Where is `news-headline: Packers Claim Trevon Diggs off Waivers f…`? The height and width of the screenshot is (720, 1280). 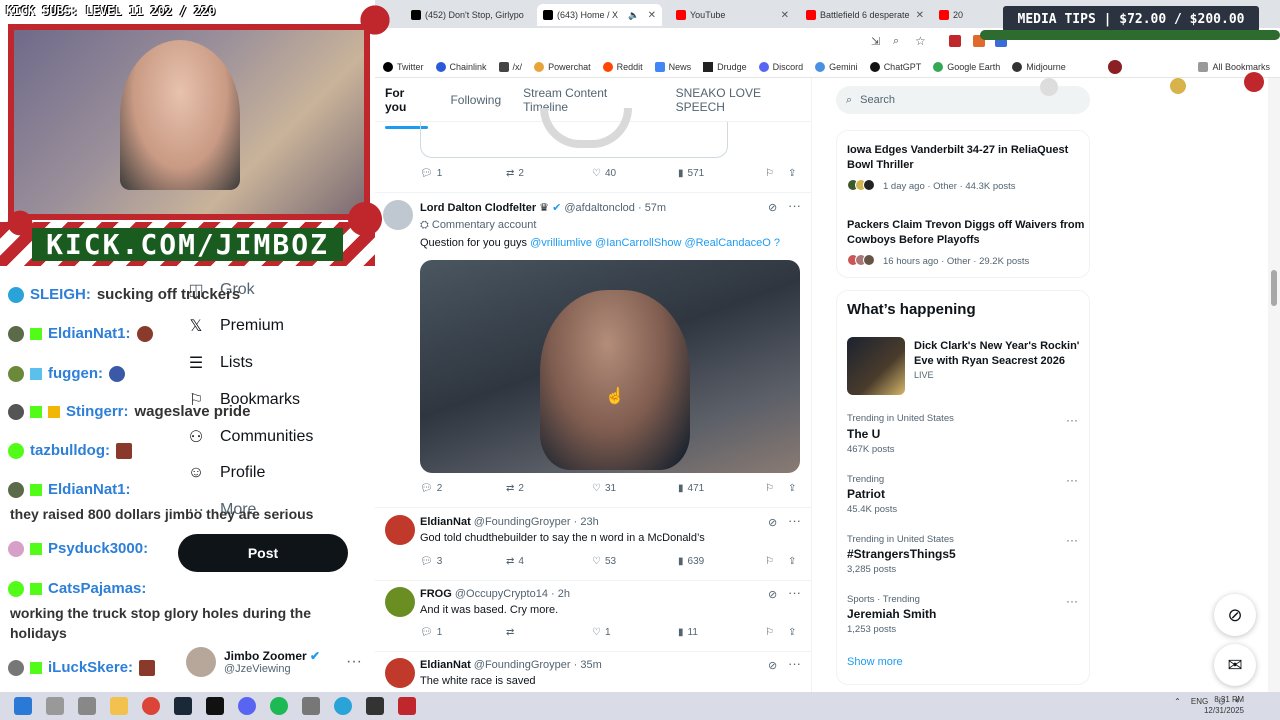
news-headline: Packers Claim Trevon Diggs off Waivers f… is located at coordinates (967, 233).